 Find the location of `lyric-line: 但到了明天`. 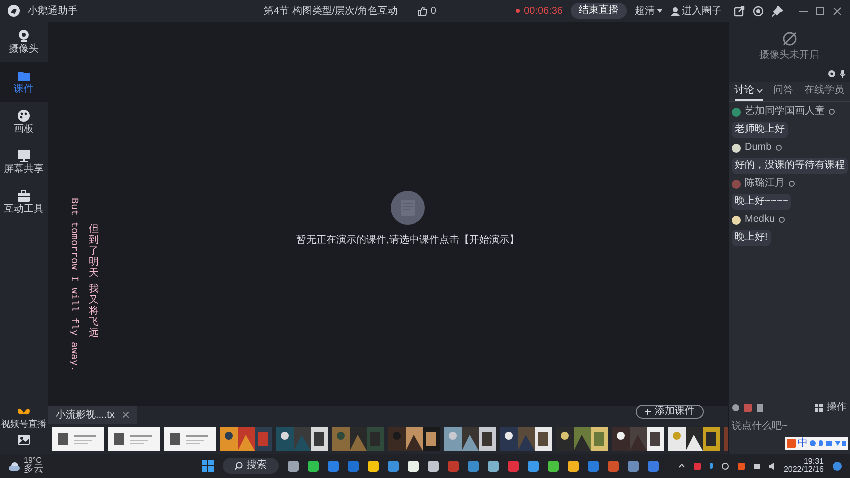

lyric-line: 但到了明天 is located at coordinates (94, 251).